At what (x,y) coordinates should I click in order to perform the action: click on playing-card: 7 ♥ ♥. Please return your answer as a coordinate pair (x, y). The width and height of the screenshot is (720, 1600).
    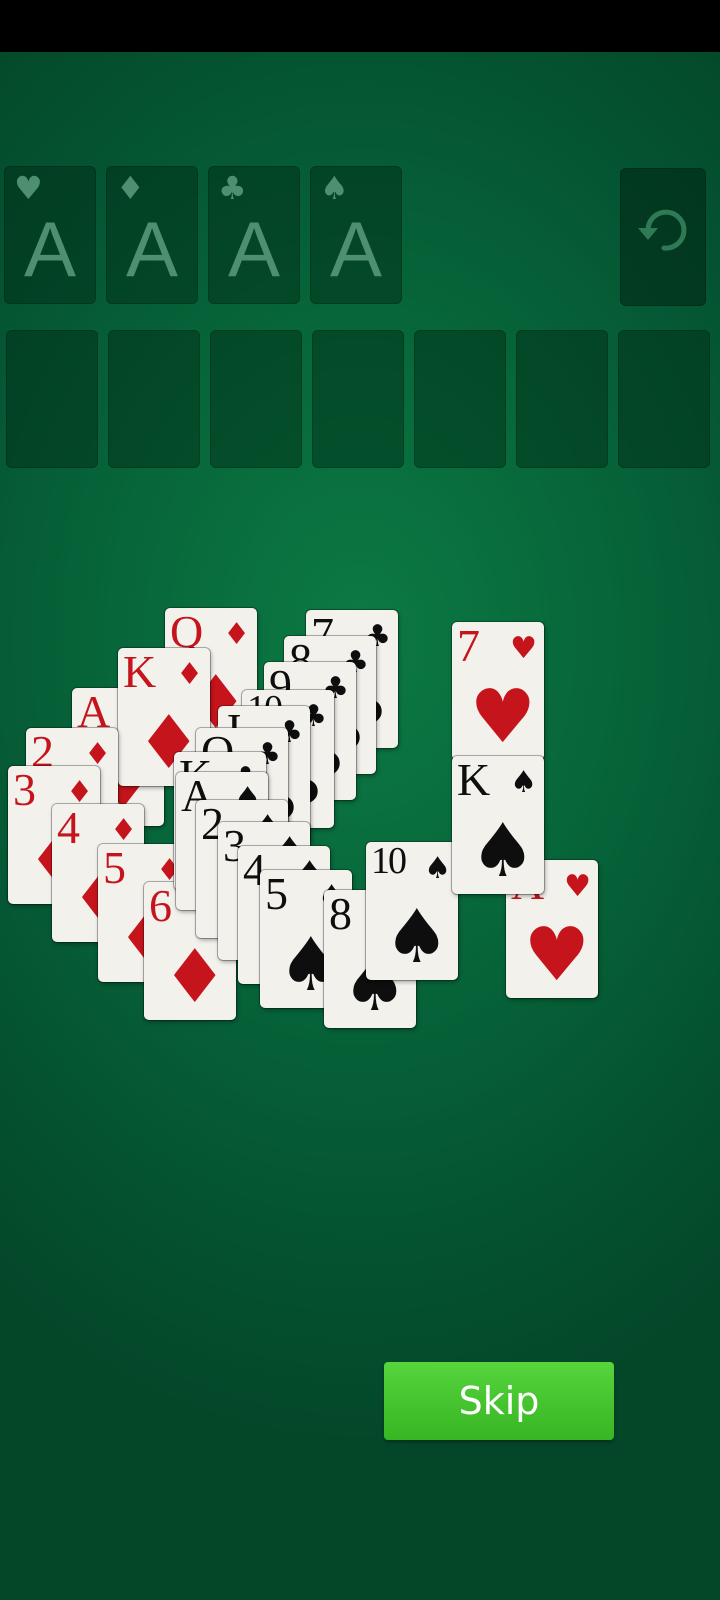
    Looking at the image, I should click on (498, 691).